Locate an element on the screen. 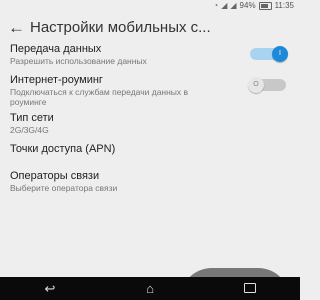 The width and height of the screenshot is (320, 300). back-icon: ↩ is located at coordinates (50, 288).